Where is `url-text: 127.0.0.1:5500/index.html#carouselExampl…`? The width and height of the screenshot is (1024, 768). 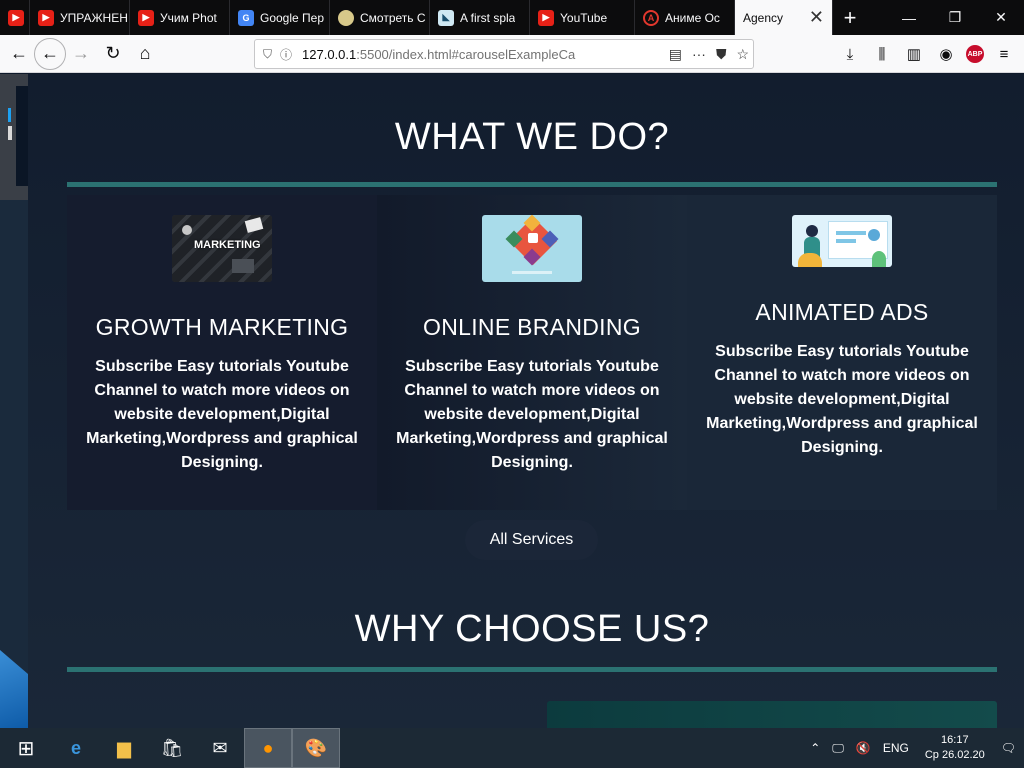
url-text: 127.0.0.1:5500/index.html#carouselExampl… is located at coordinates (452, 54).